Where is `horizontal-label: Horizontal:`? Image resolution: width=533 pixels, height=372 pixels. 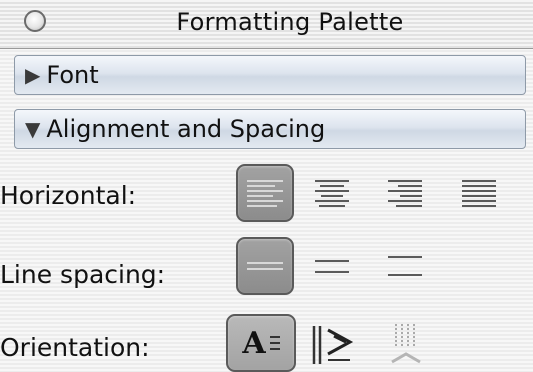
horizontal-label: Horizontal: is located at coordinates (68, 195).